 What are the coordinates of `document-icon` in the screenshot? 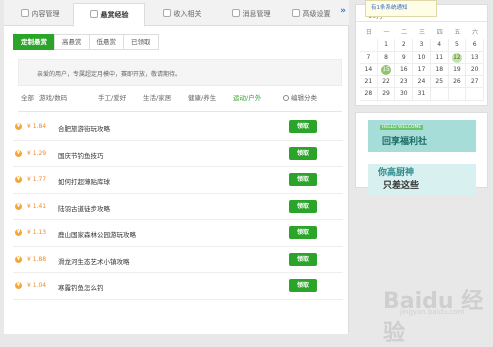 It's located at (24, 13).